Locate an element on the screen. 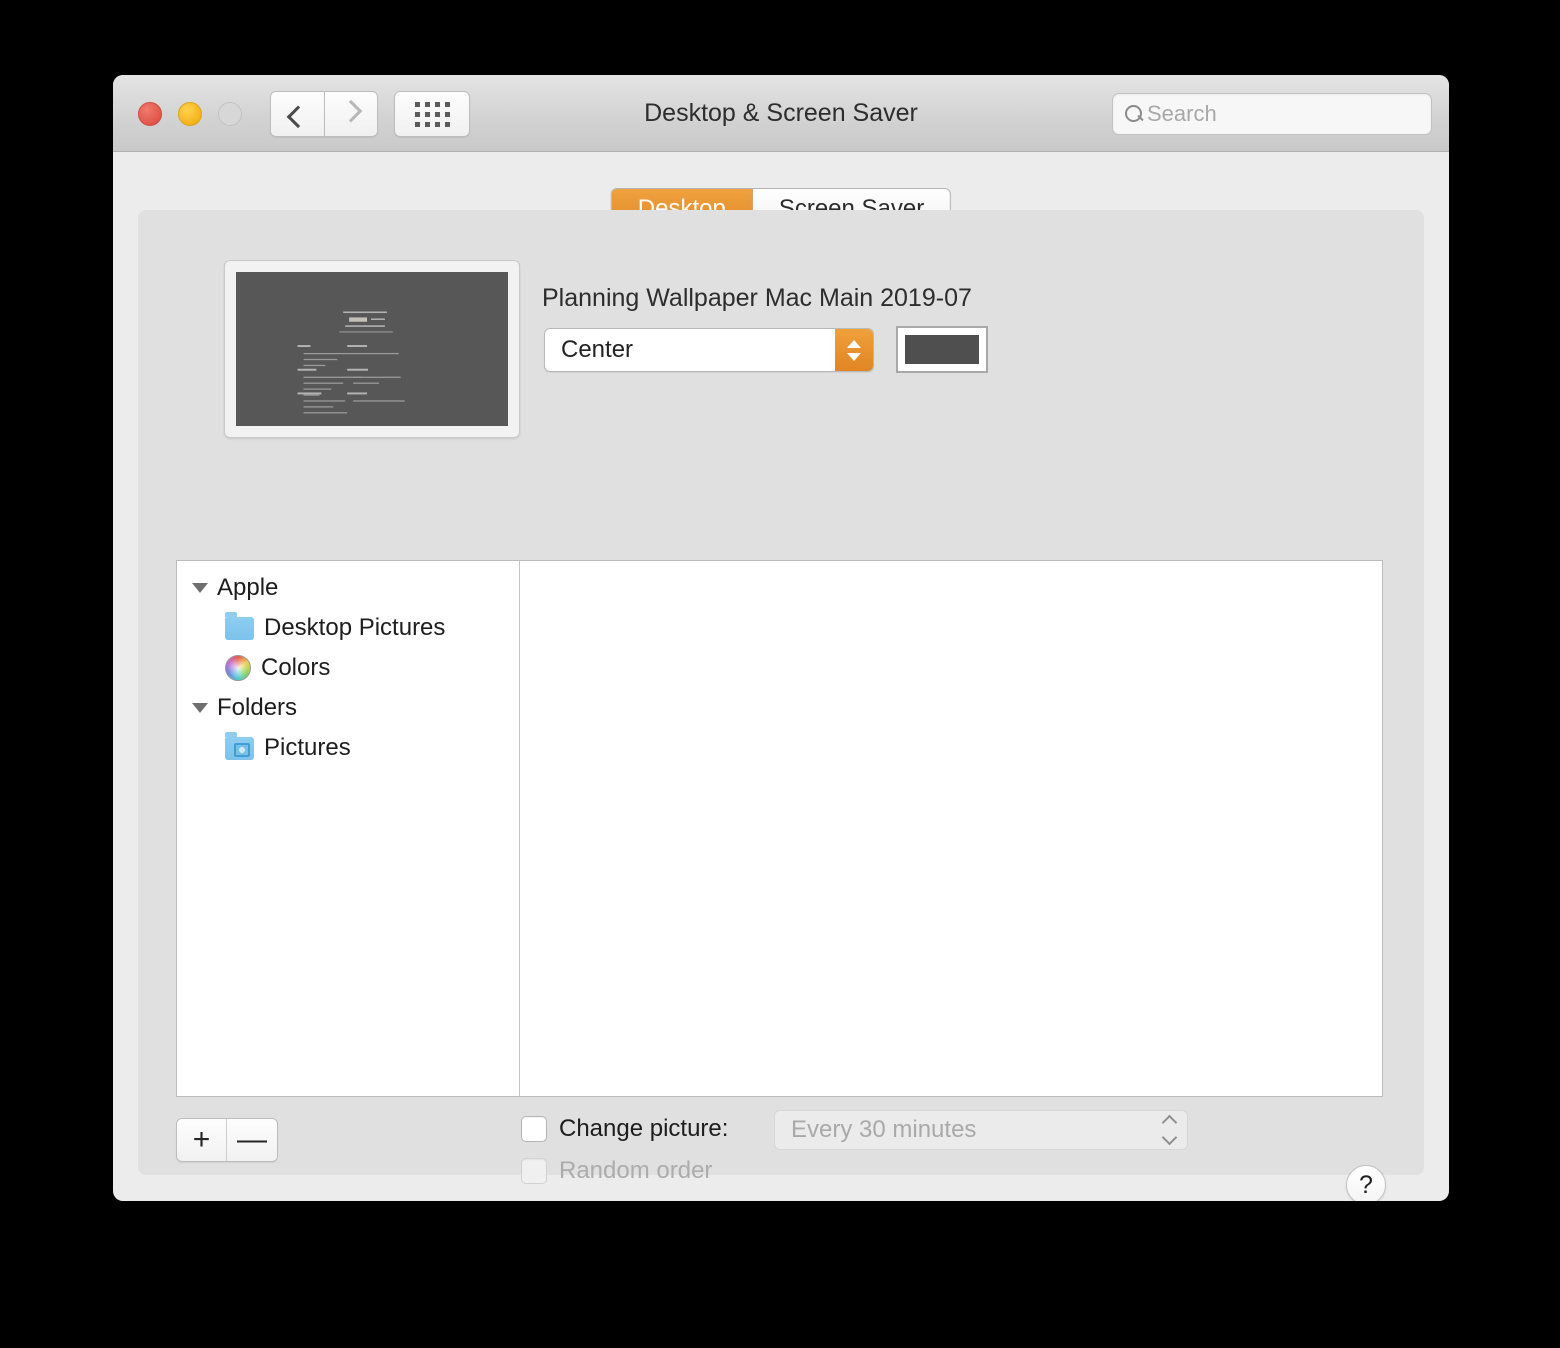 The height and width of the screenshot is (1348, 1560). change-picture-row: Change picture: is located at coordinates (624, 1129).